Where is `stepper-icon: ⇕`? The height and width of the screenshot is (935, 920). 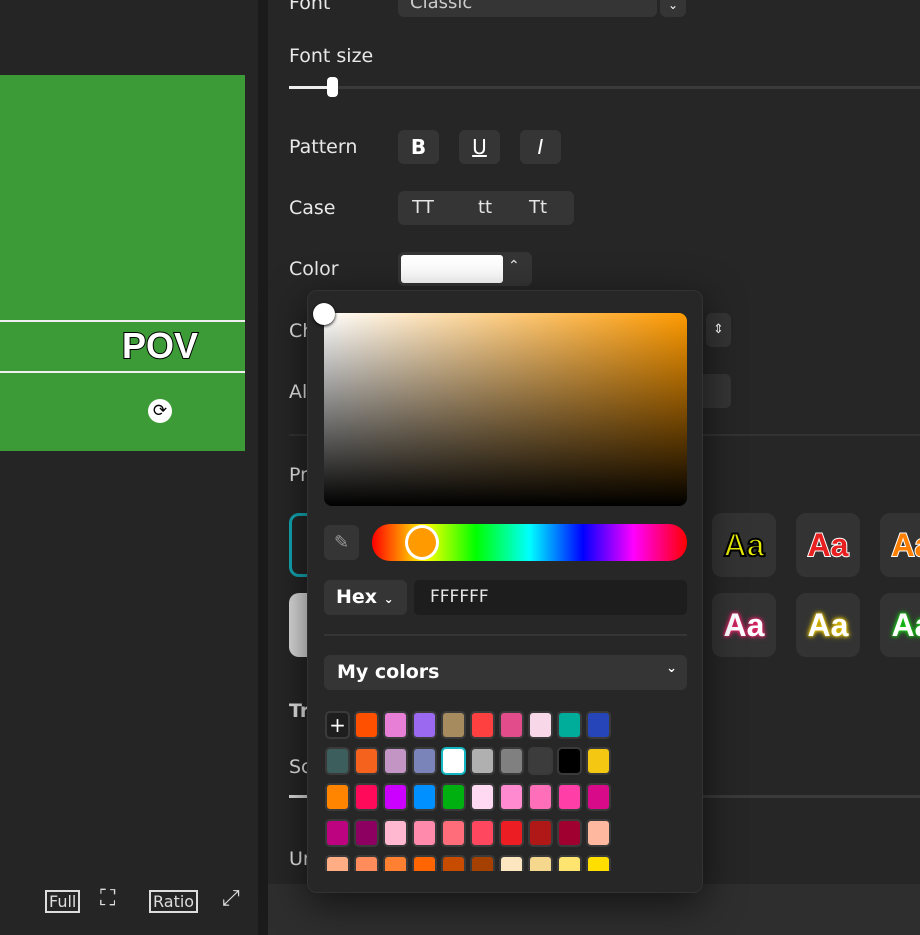
stepper-icon: ⇕ is located at coordinates (718, 330).